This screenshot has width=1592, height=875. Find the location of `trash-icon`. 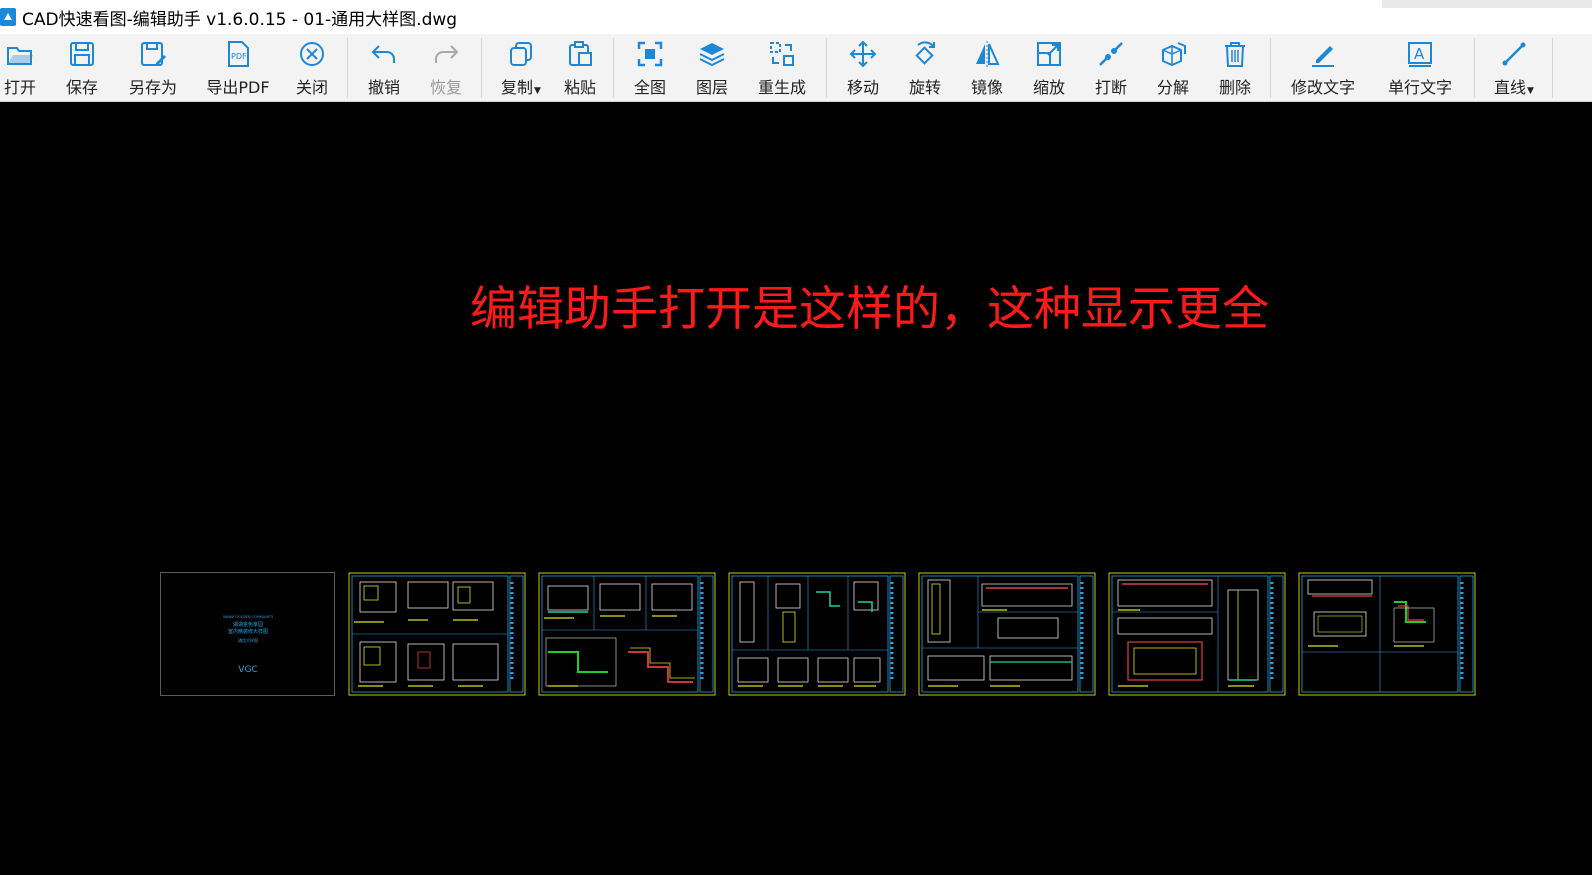

trash-icon is located at coordinates (1235, 54).